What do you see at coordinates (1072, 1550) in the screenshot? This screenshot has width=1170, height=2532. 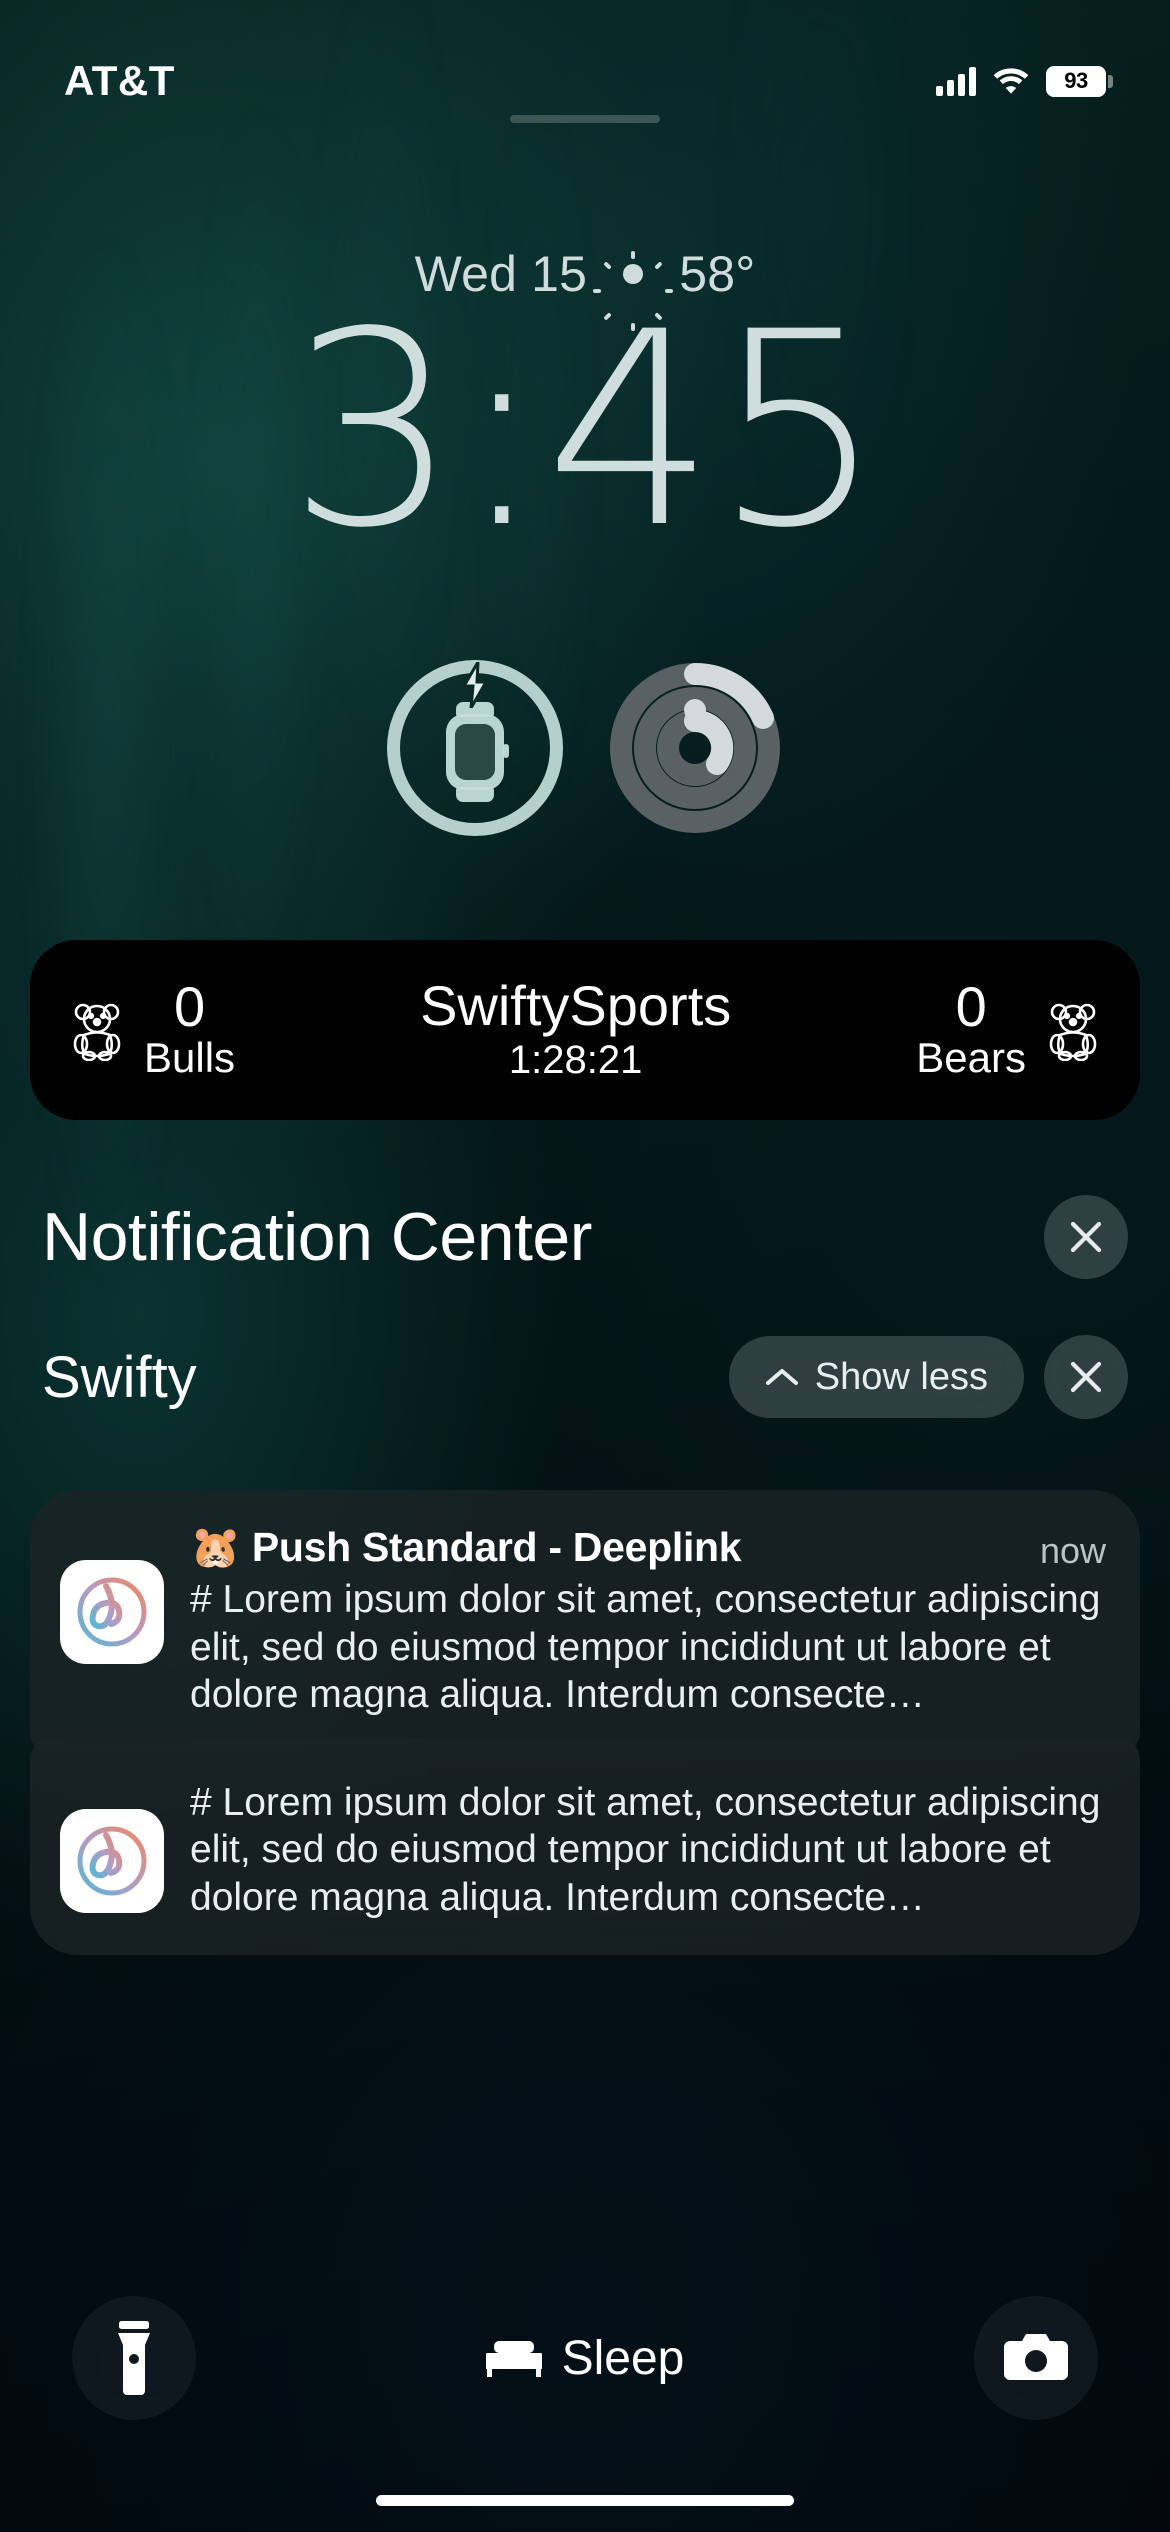 I see `notification-timestamp: now` at bounding box center [1072, 1550].